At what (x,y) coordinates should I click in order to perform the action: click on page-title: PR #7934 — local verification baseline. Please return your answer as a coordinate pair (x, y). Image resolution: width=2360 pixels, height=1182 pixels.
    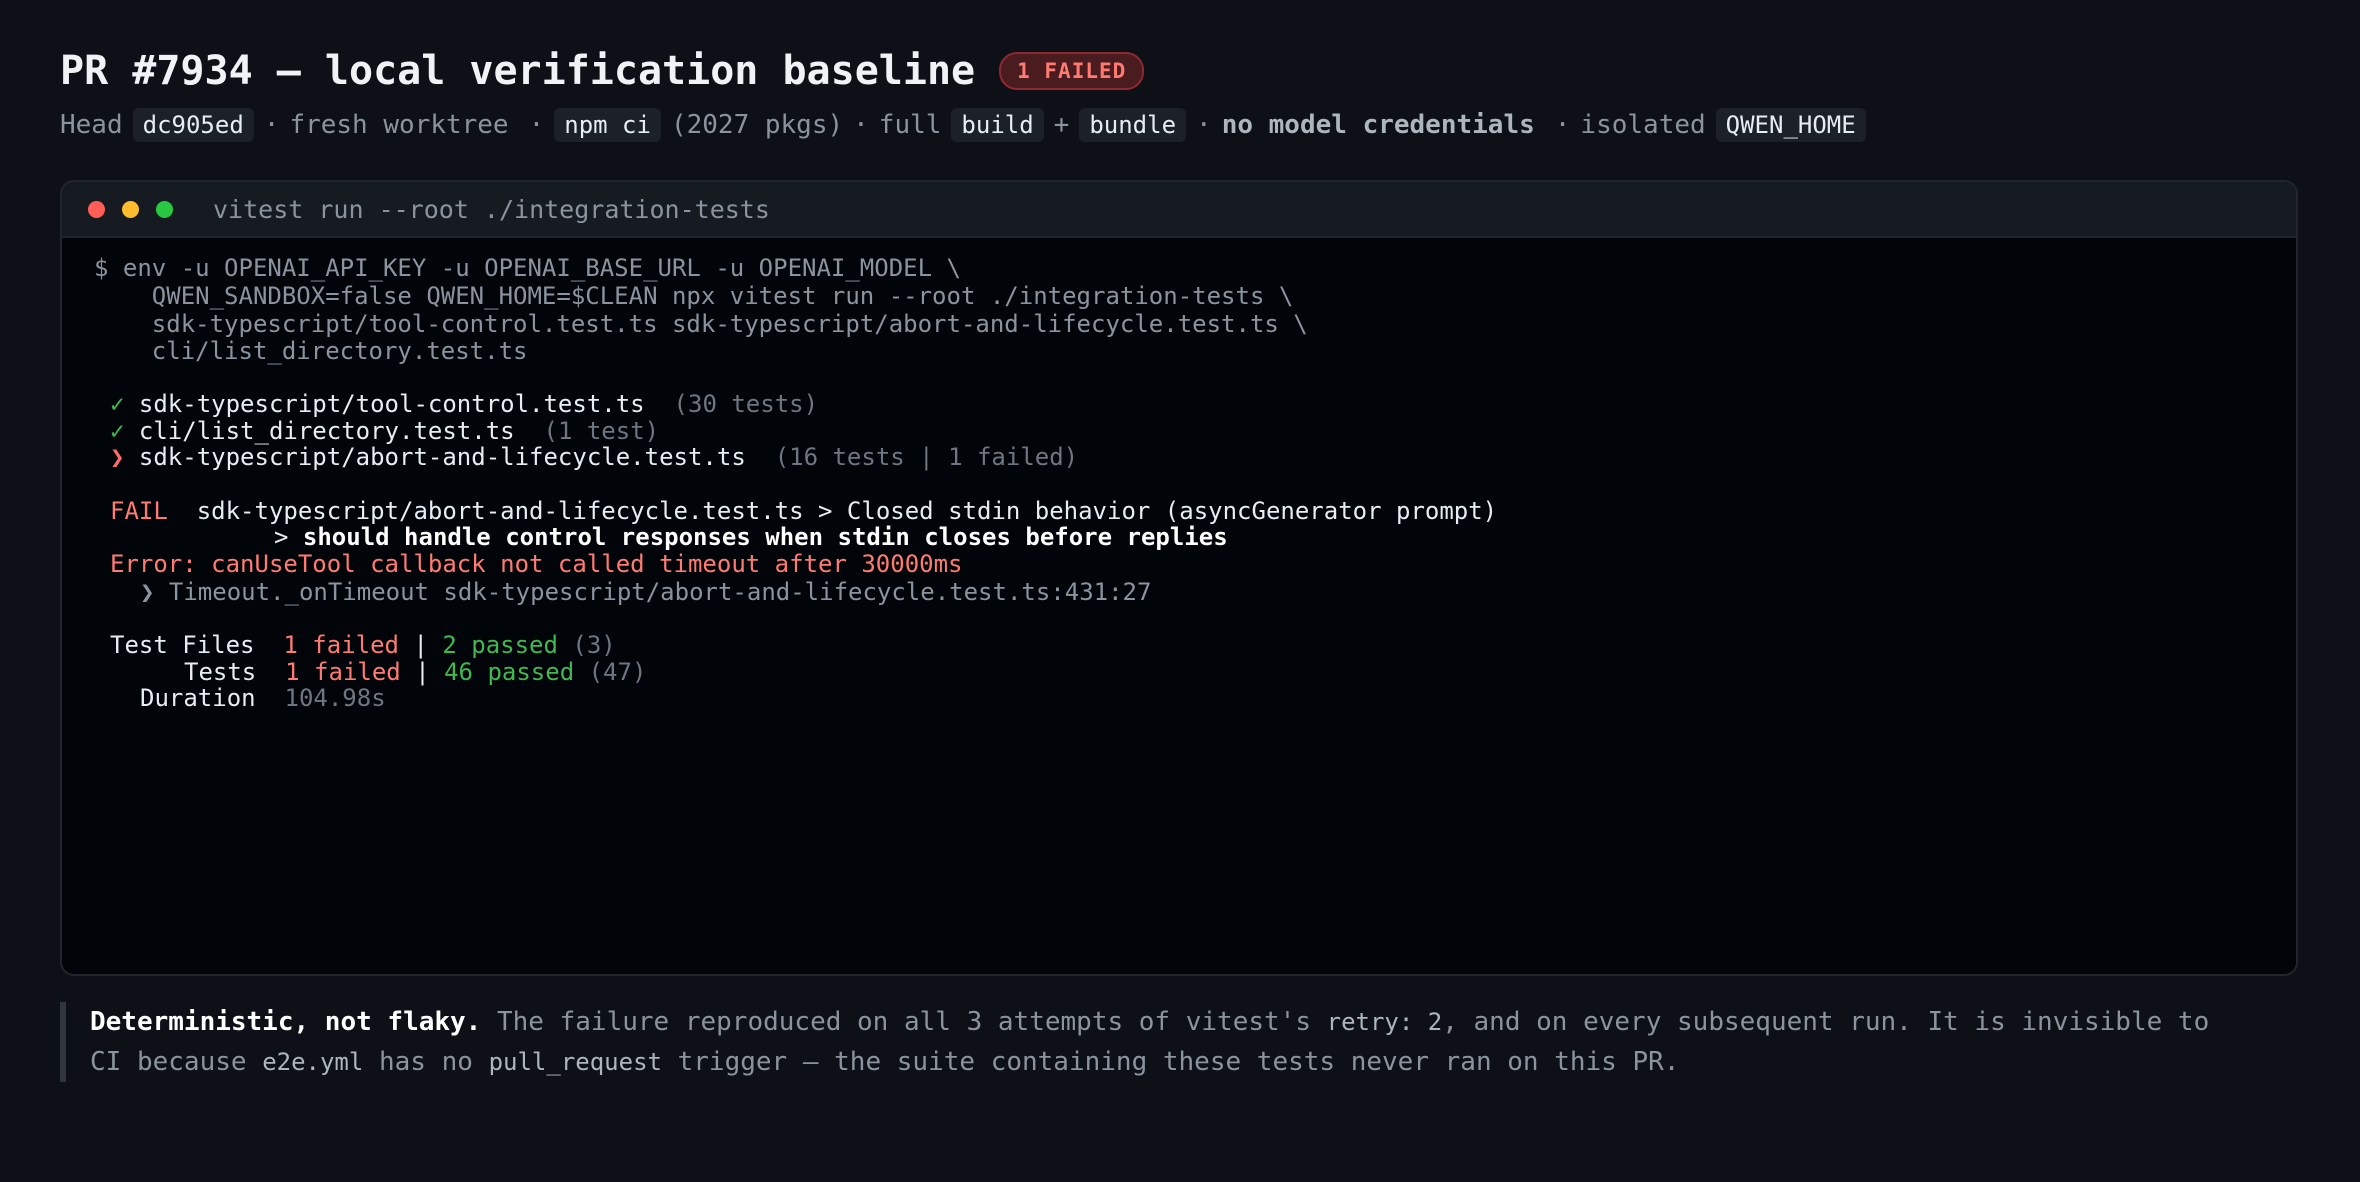
    Looking at the image, I should click on (518, 71).